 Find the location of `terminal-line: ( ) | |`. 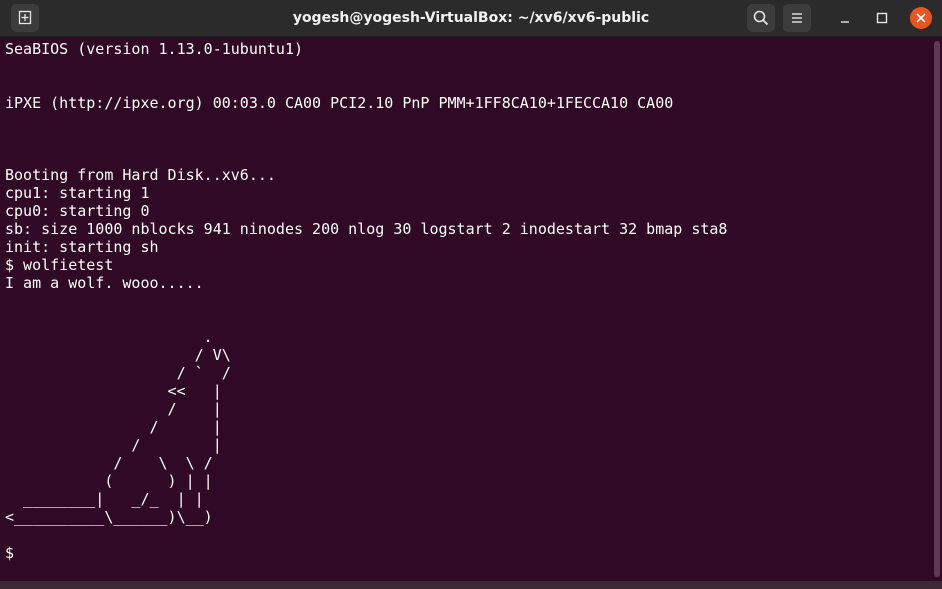

terminal-line: ( ) | | is located at coordinates (109, 481).